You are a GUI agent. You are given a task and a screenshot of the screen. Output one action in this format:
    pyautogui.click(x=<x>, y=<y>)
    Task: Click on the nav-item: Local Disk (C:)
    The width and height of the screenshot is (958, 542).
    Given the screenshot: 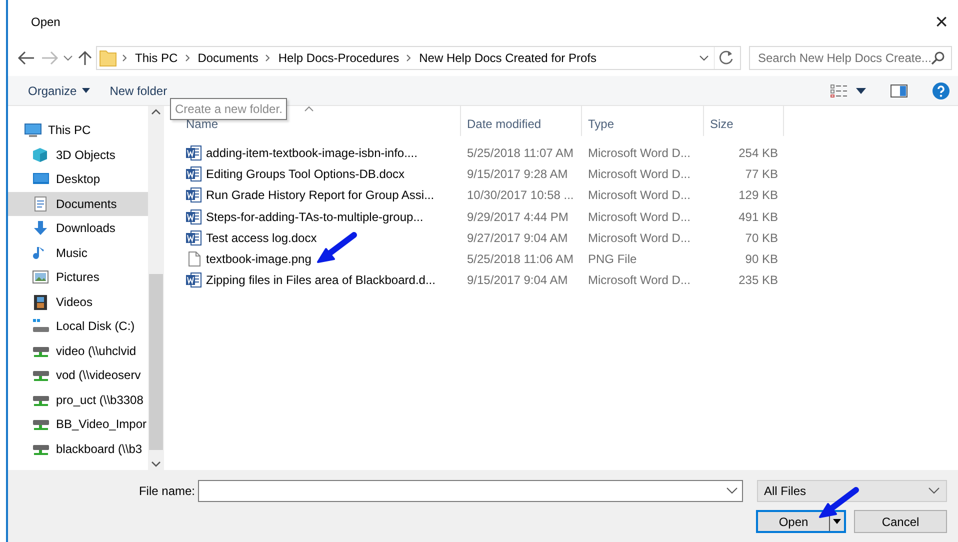 What is the action you would take?
    pyautogui.click(x=78, y=326)
    